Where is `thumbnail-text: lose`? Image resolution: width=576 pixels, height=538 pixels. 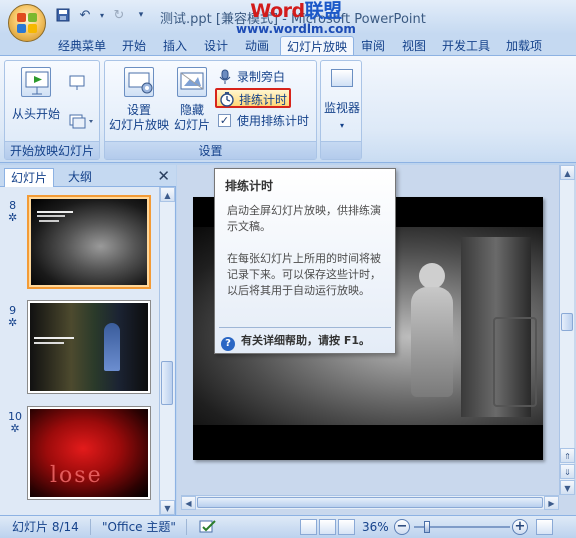 thumbnail-text: lose is located at coordinates (76, 475).